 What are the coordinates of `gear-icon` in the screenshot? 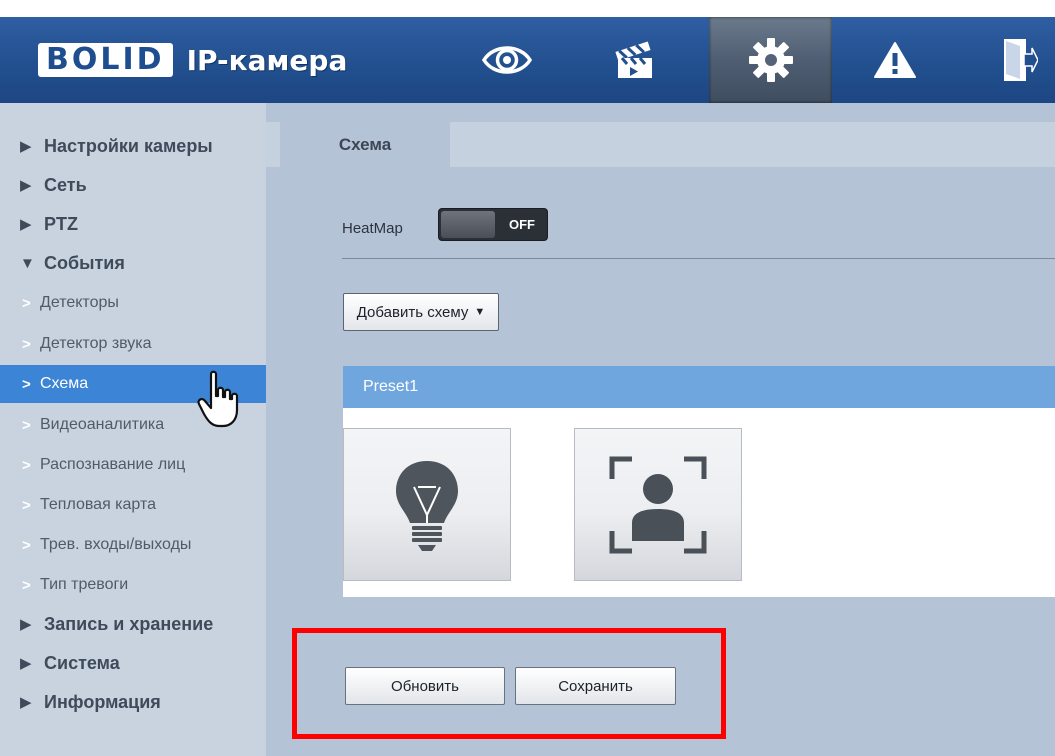 It's located at (770, 60).